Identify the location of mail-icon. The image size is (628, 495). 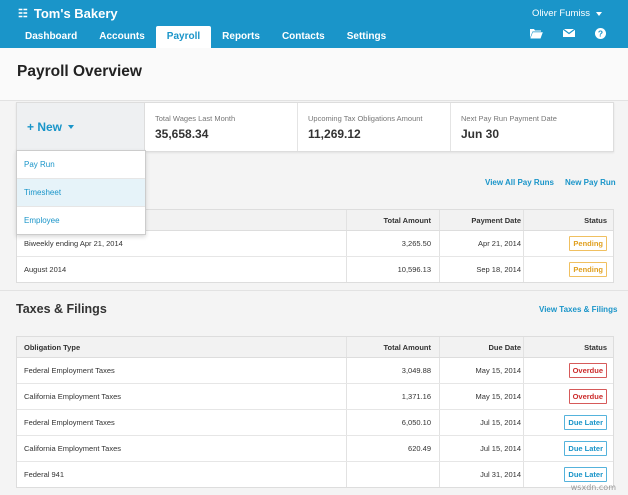
(569, 33).